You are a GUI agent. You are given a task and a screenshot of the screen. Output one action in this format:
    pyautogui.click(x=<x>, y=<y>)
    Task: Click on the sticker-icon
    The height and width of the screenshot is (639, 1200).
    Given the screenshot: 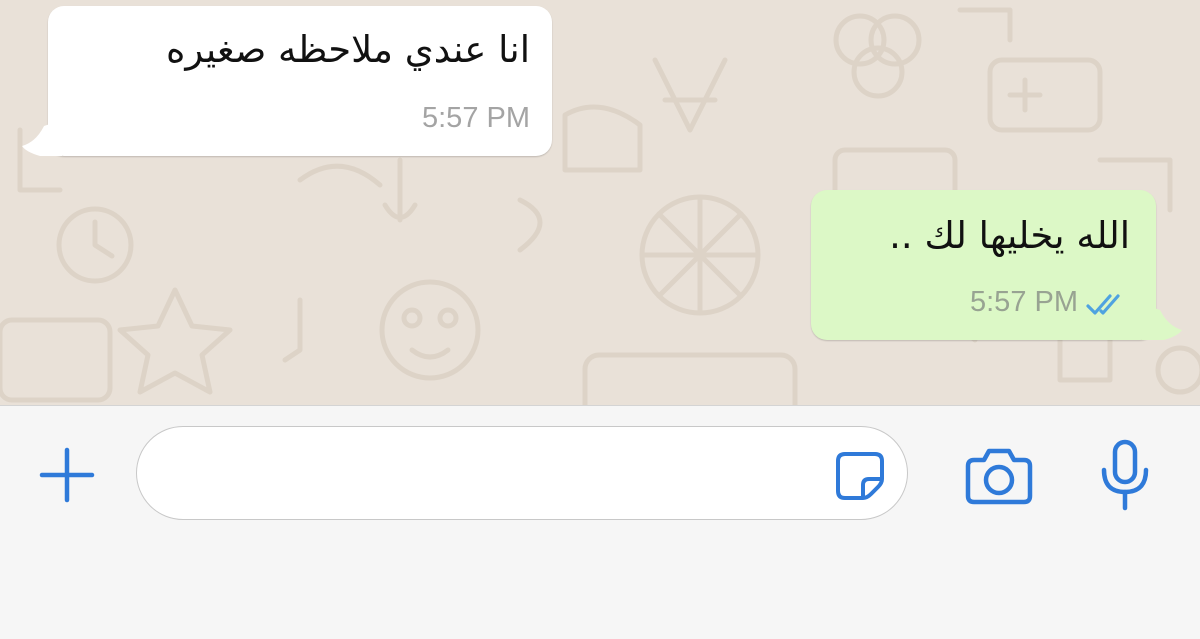 What is the action you would take?
    pyautogui.click(x=860, y=476)
    